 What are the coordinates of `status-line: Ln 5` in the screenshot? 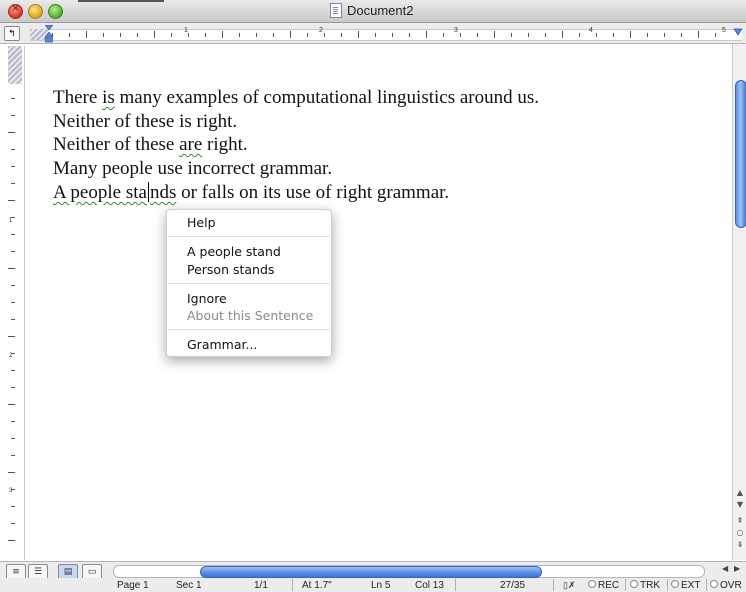 It's located at (381, 585).